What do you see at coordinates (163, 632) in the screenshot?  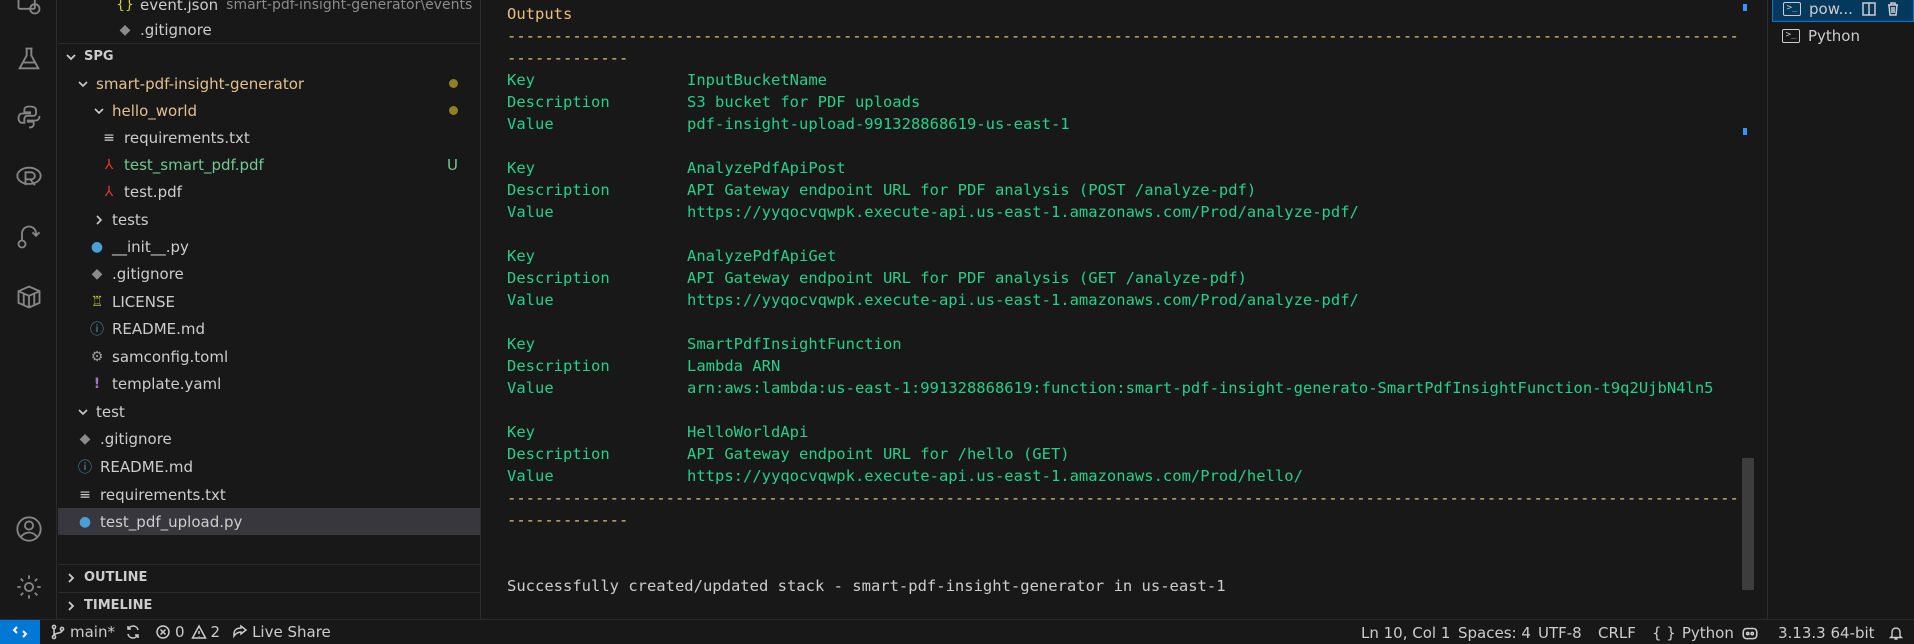 I see `error-icon` at bounding box center [163, 632].